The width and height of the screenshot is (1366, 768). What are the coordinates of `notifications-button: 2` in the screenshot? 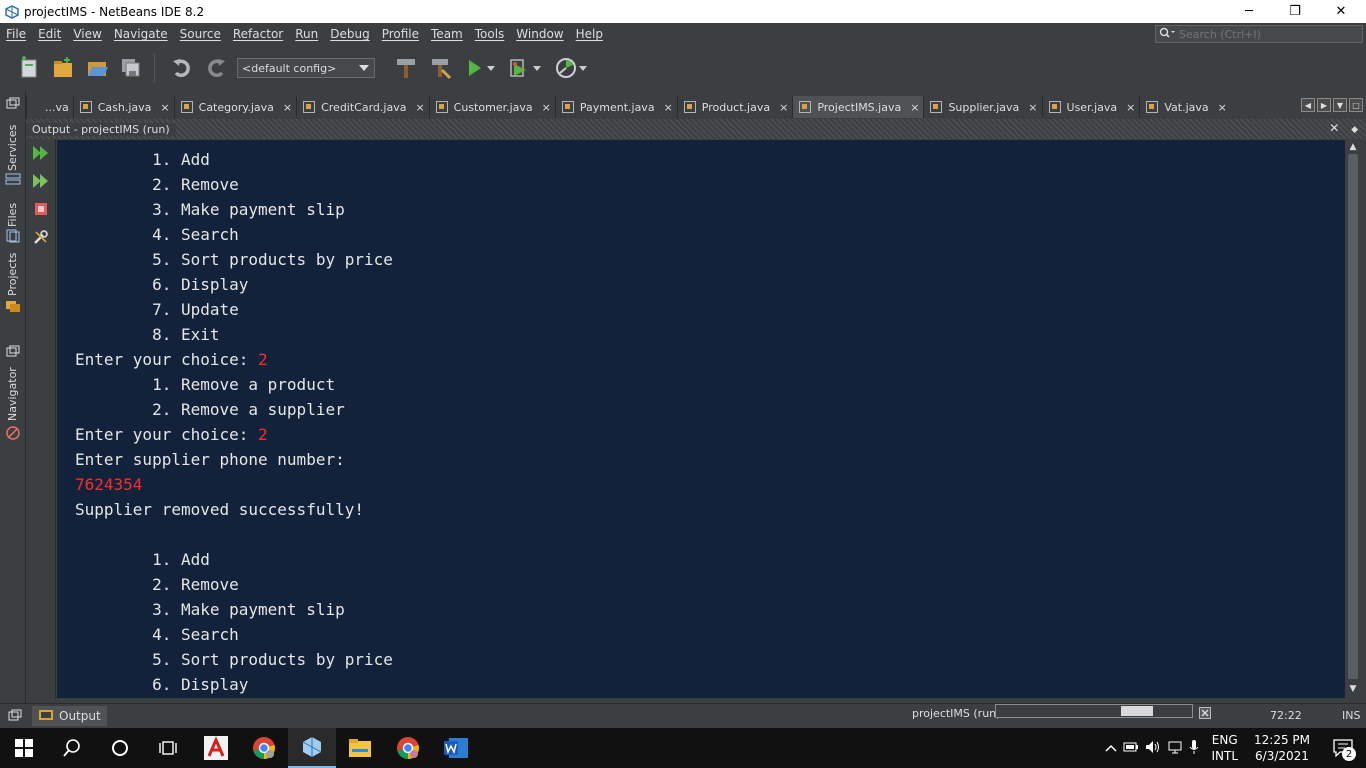 It's located at (1343, 748).